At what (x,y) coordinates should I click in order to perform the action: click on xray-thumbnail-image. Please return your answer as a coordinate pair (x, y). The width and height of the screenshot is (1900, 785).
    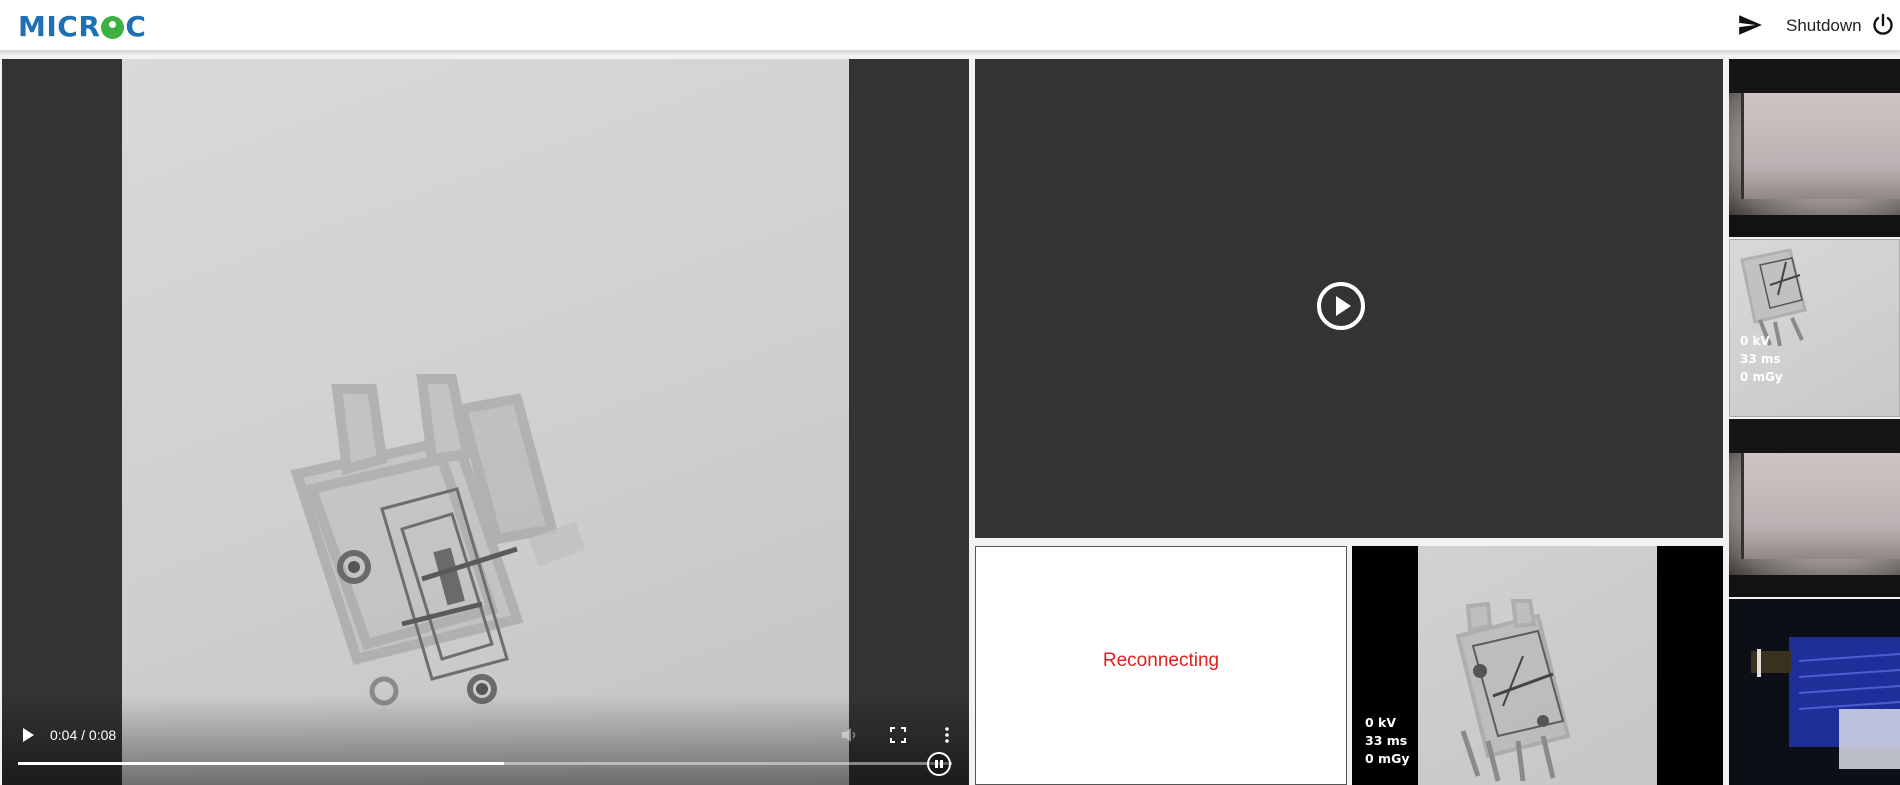
    Looking at the image, I should click on (1773, 297).